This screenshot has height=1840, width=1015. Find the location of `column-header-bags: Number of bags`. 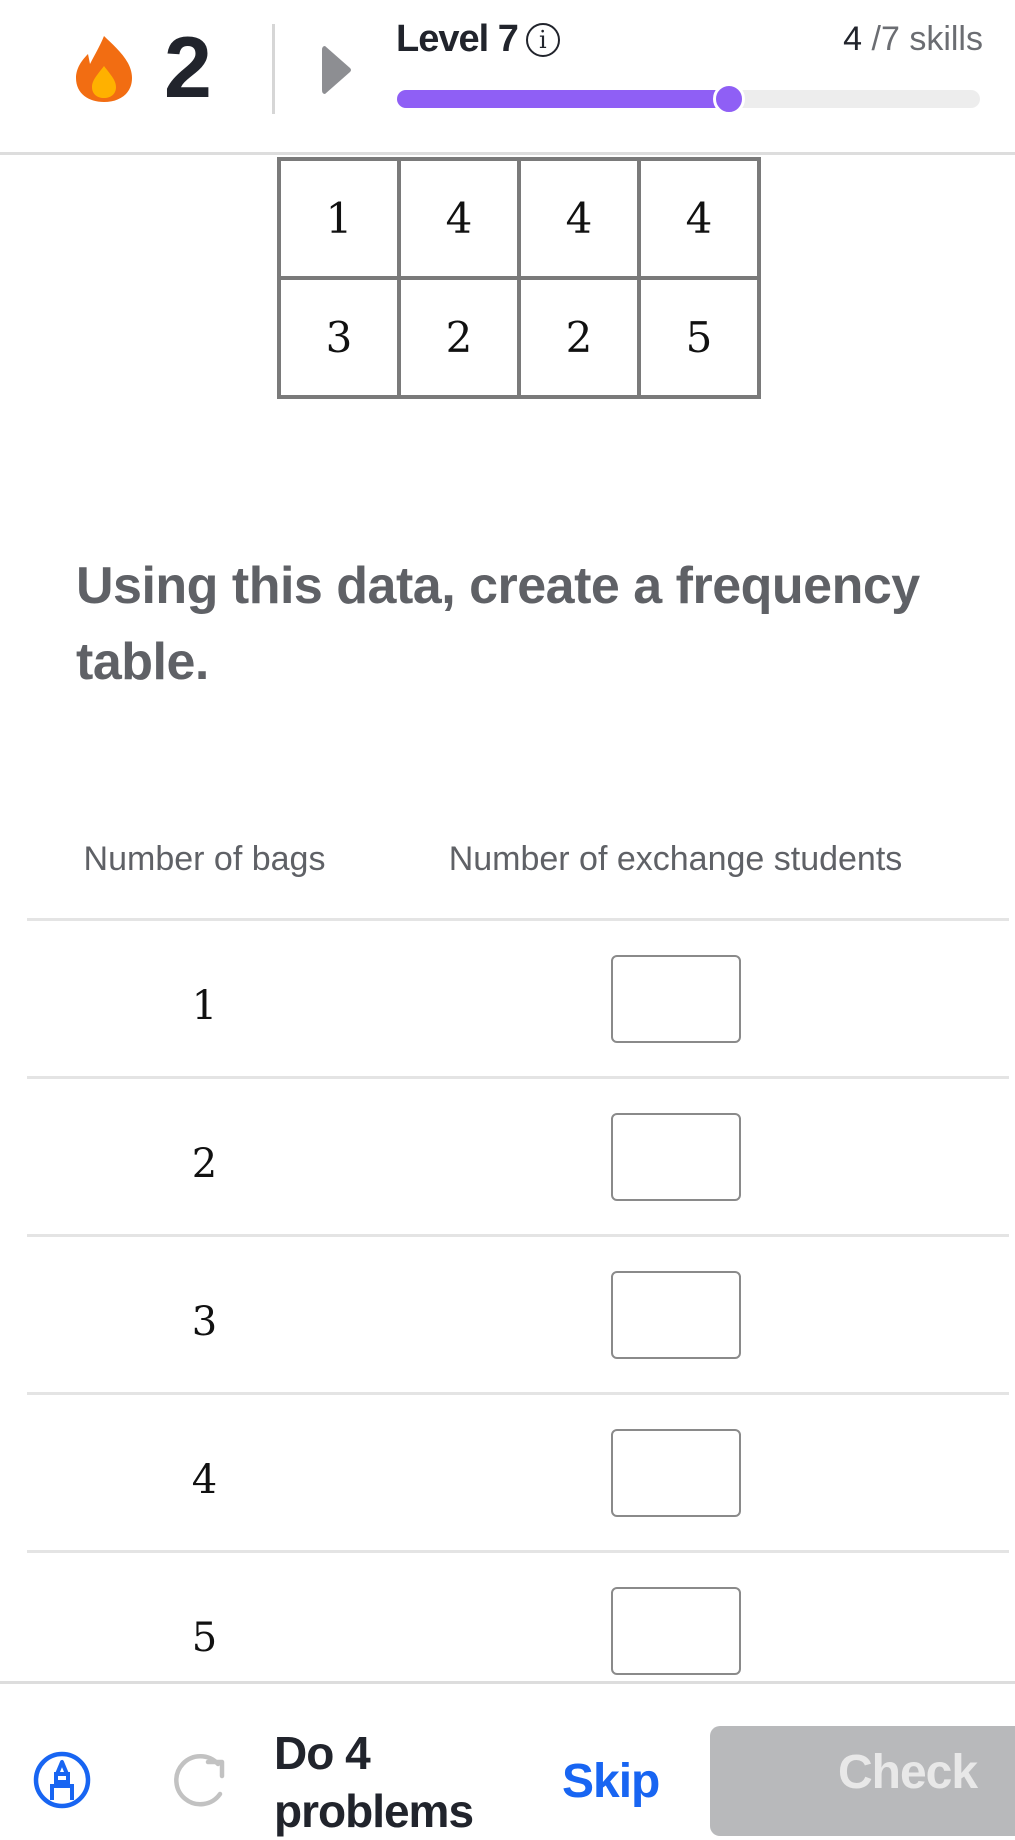

column-header-bags: Number of bags is located at coordinates (204, 858).